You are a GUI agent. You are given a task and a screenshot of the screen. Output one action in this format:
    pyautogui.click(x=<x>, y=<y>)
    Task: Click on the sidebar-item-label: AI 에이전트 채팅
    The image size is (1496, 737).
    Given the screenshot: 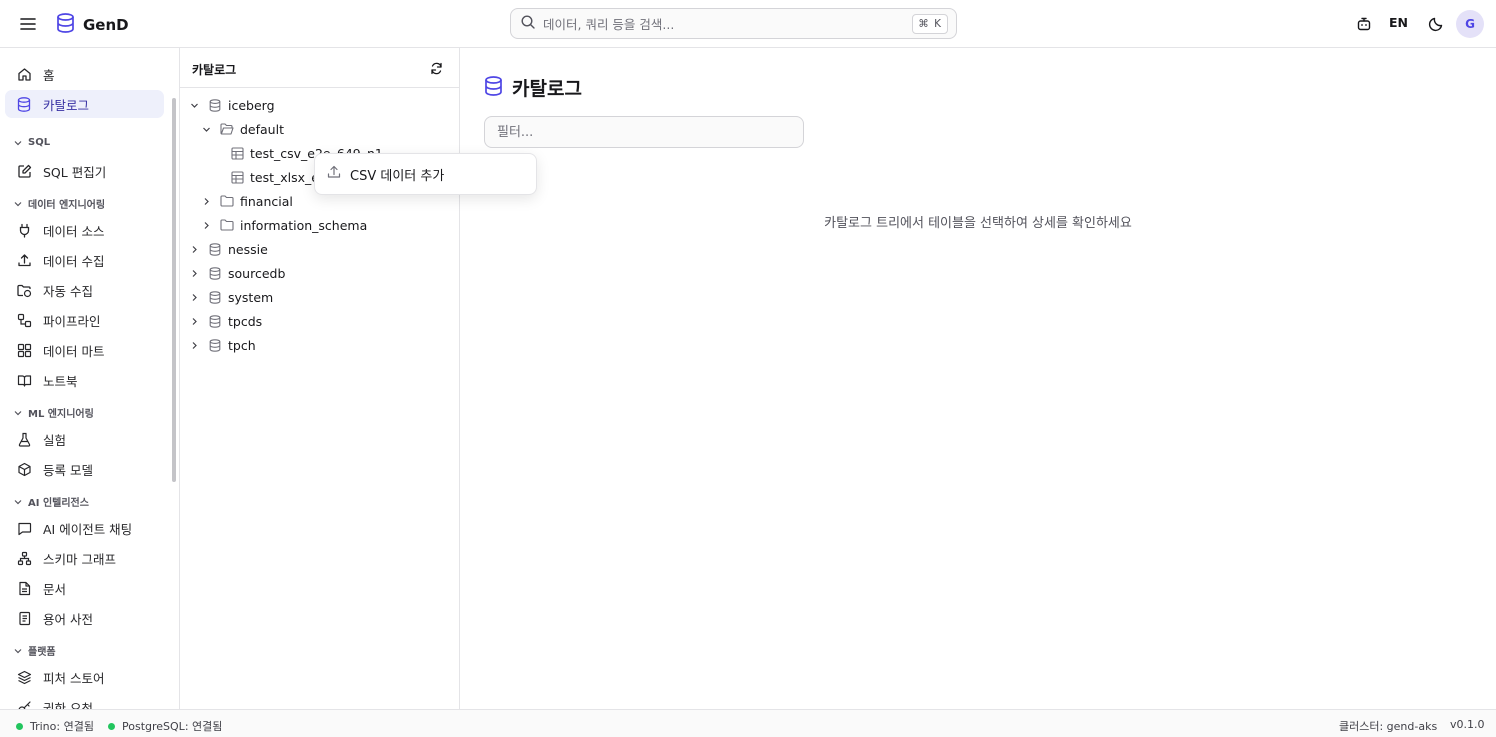 What is the action you would take?
    pyautogui.click(x=88, y=529)
    